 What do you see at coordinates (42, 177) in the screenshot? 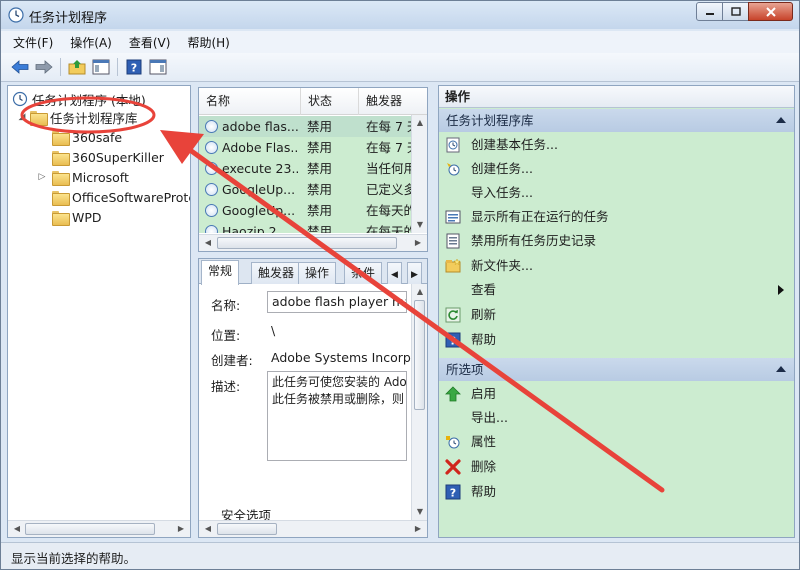
I see `expand-icon: ▷` at bounding box center [42, 177].